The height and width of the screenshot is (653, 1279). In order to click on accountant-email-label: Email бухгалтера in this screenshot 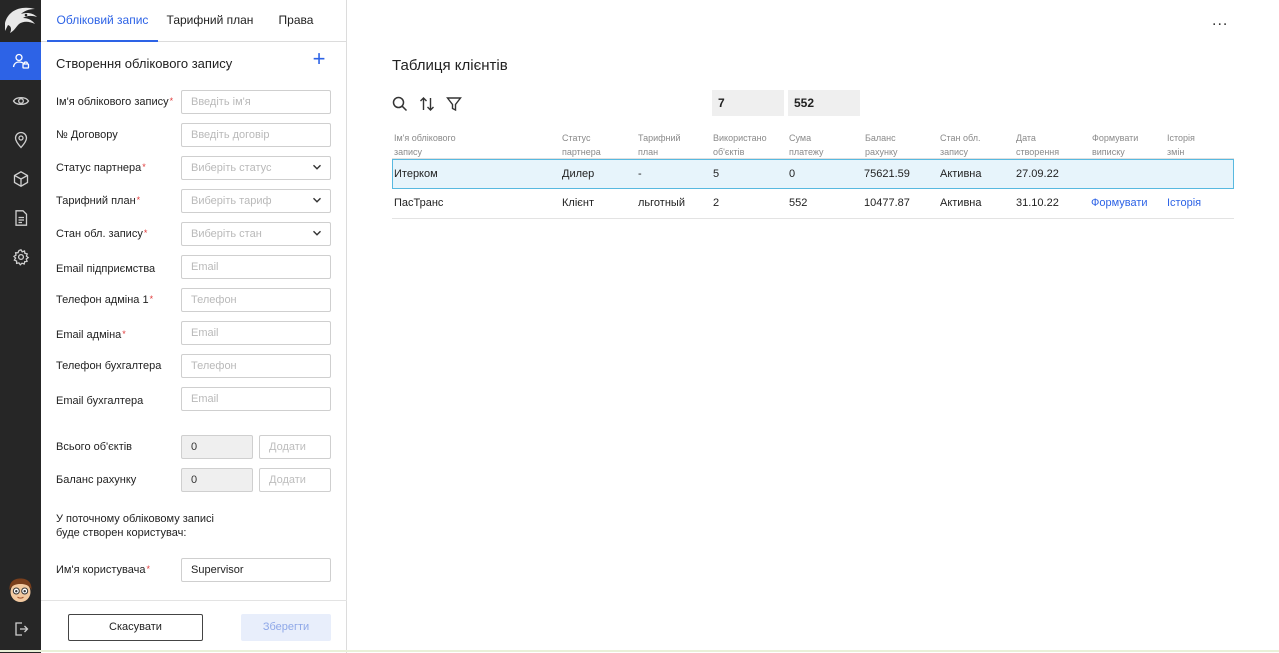, I will do `click(100, 401)`.